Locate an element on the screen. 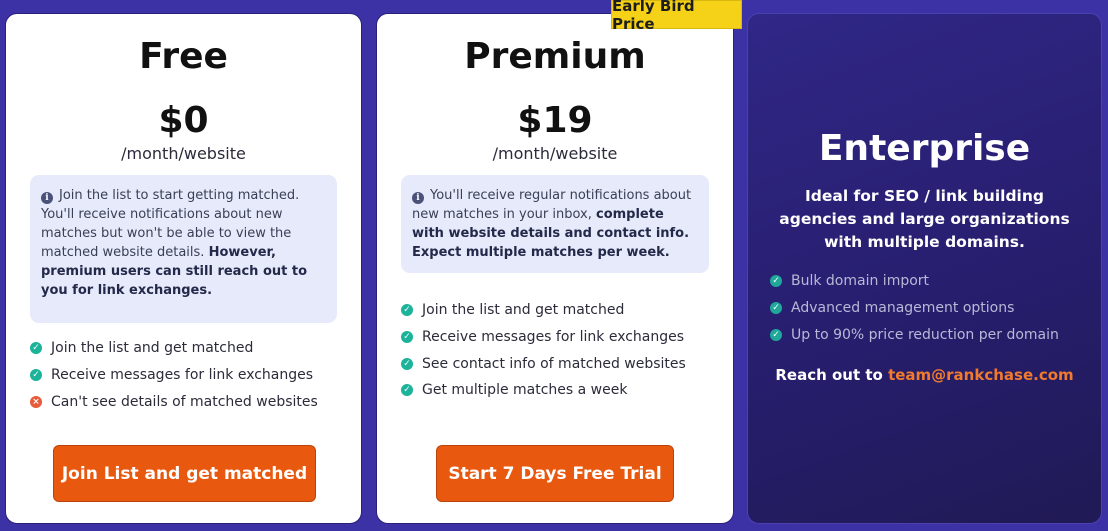 Image resolution: width=1108 pixels, height=531 pixels. plan-title: Premium is located at coordinates (555, 56).